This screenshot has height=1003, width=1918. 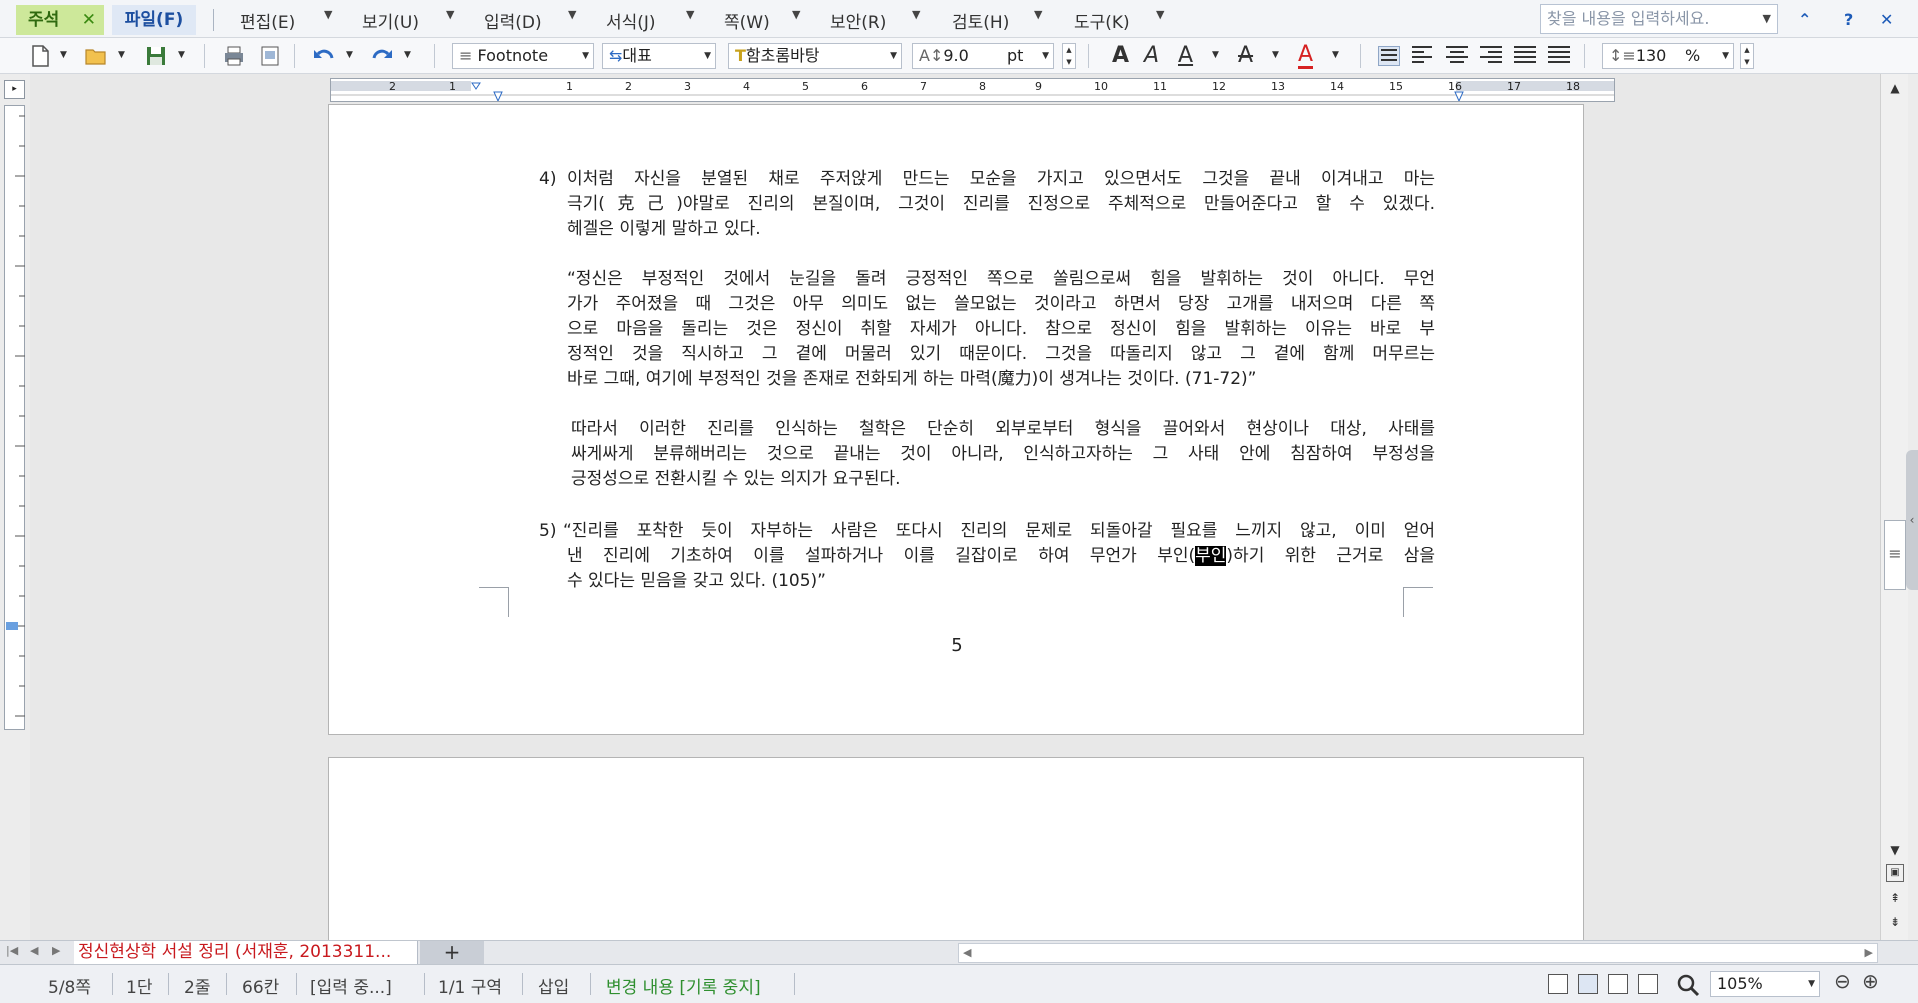 What do you see at coordinates (1659, 19) in the screenshot?
I see `search-input: 찾을 내용을 입력하세요. ▼` at bounding box center [1659, 19].